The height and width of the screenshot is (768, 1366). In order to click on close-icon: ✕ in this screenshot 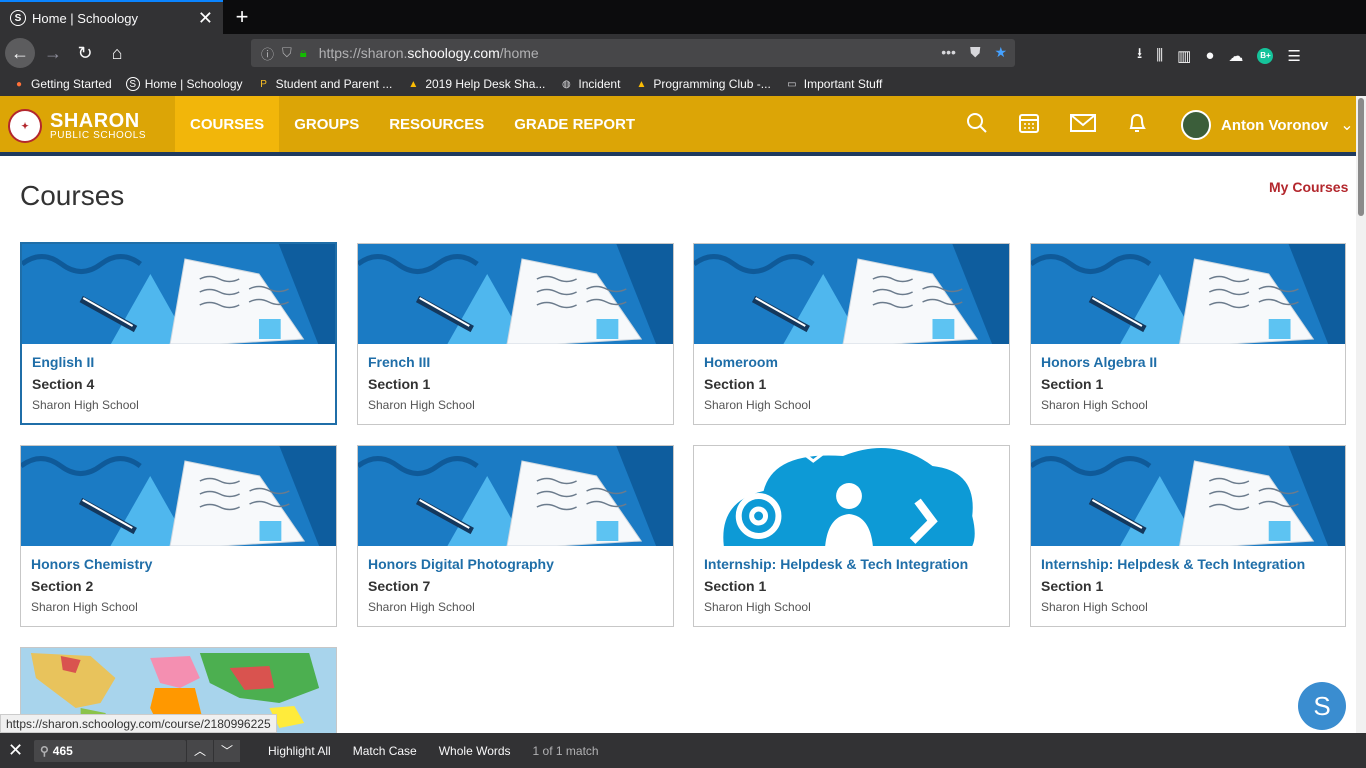, I will do `click(18, 750)`.